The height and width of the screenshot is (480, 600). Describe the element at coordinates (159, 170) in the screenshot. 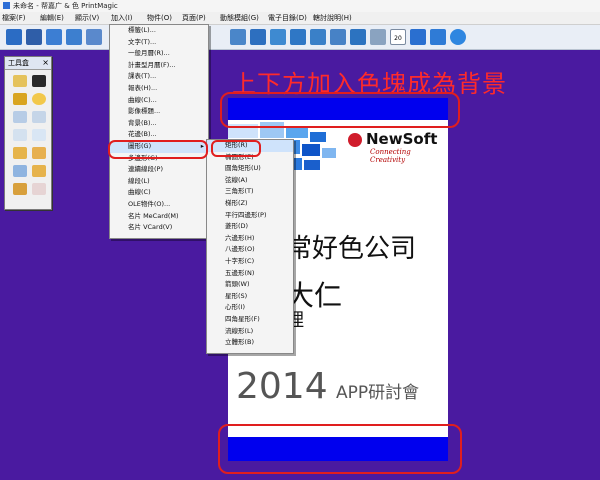

I see `menu-item-polyline: 連續線段(P)` at that location.